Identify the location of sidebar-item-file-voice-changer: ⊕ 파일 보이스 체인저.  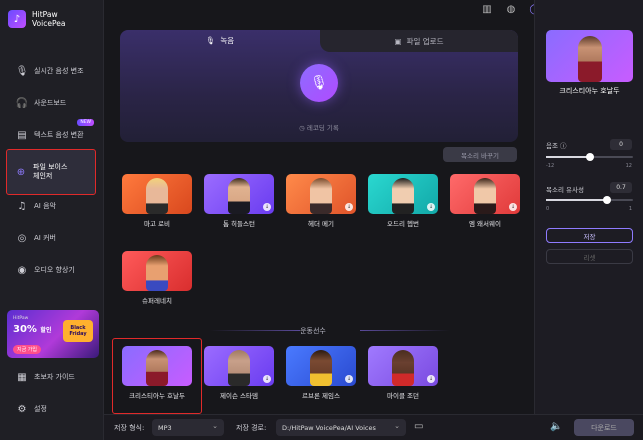
(51, 172).